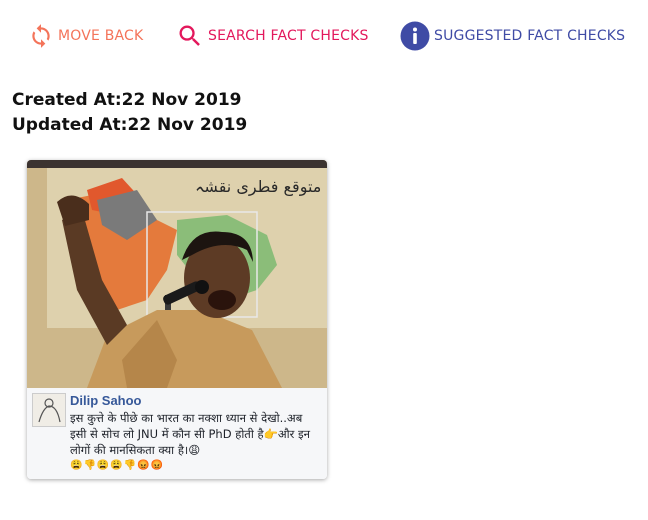 This screenshot has width=648, height=520. Describe the element at coordinates (127, 100) in the screenshot. I see `created-at: Created At:22 Nov 2019` at that location.